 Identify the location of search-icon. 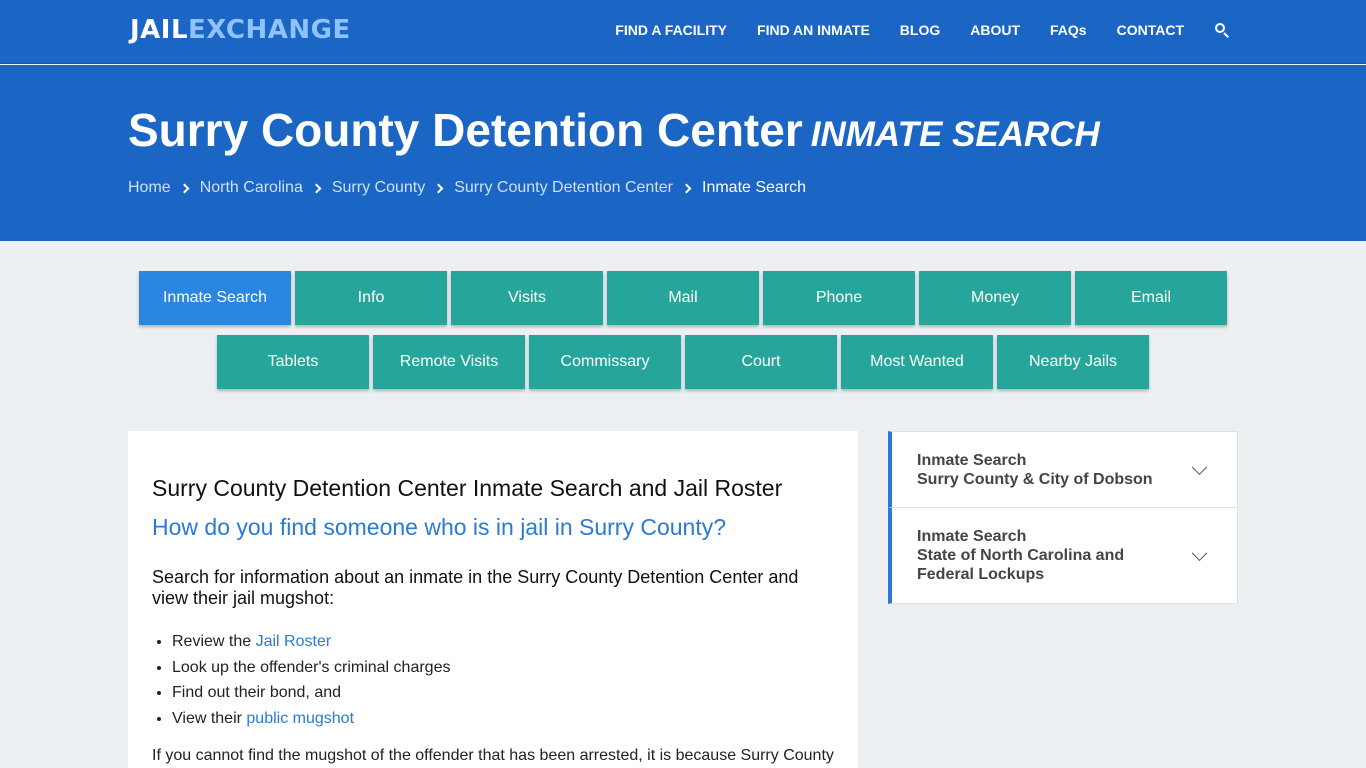
(1222, 30).